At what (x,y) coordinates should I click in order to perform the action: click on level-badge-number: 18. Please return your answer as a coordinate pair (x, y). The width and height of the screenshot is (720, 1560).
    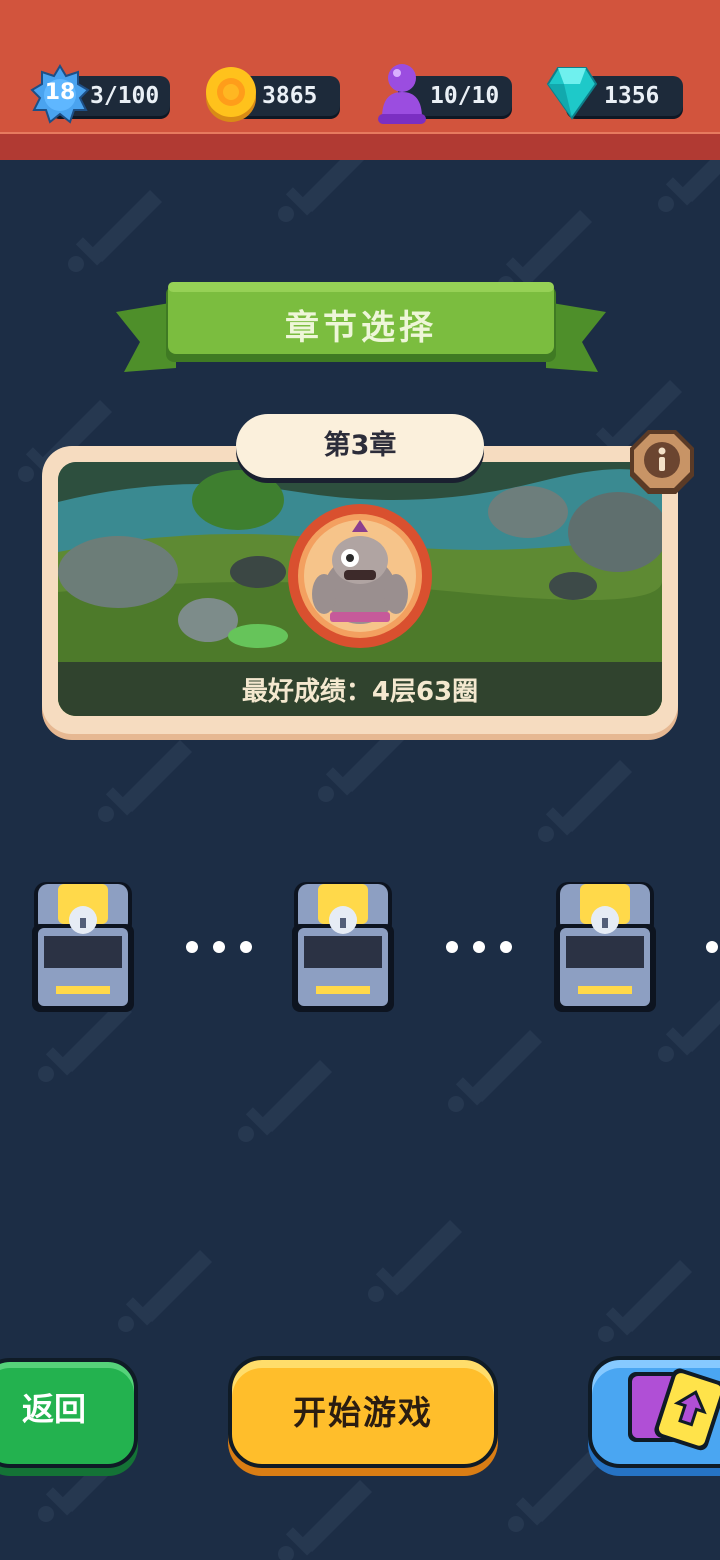
    Looking at the image, I should click on (60, 92).